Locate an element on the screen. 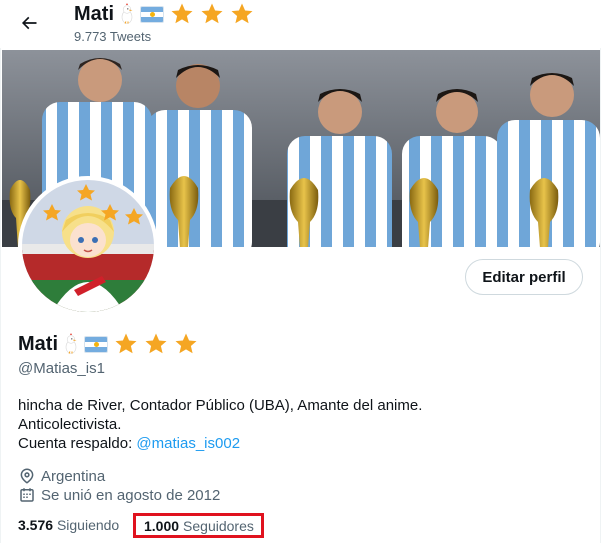  followers-label: Seguidores is located at coordinates (218, 525).